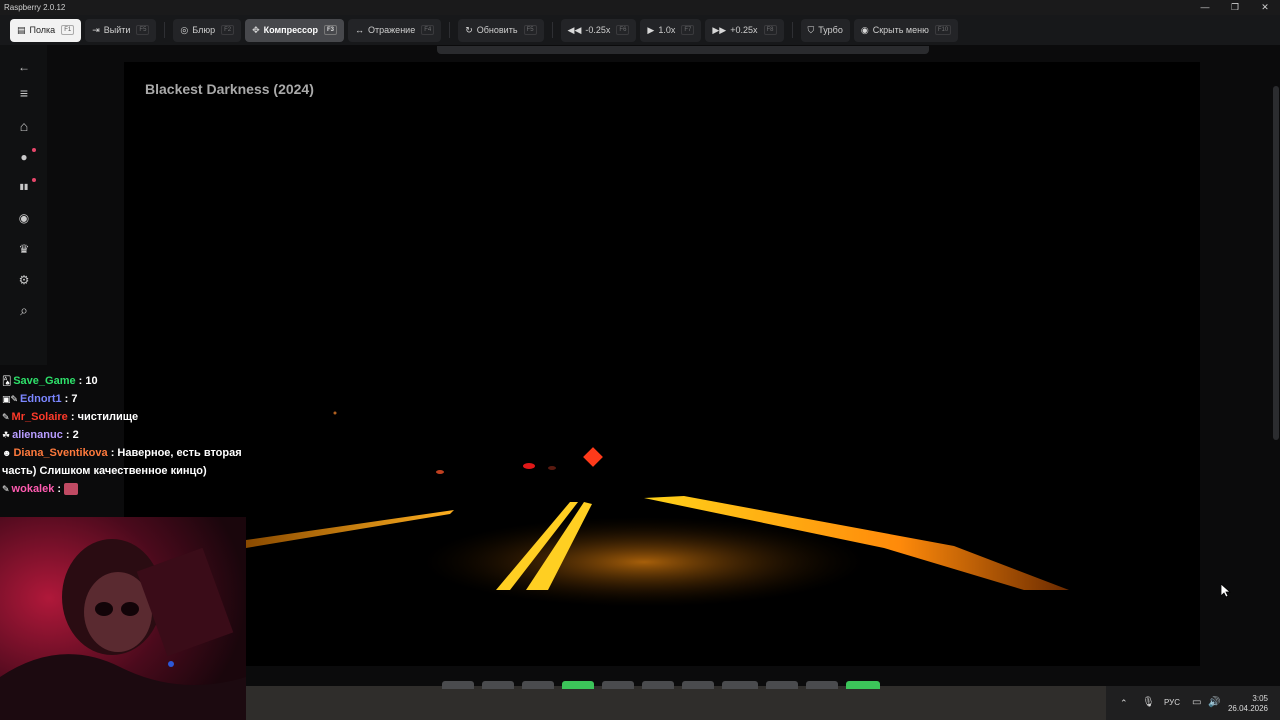 The width and height of the screenshot is (1280, 720). I want to click on emote-image, so click(71, 489).